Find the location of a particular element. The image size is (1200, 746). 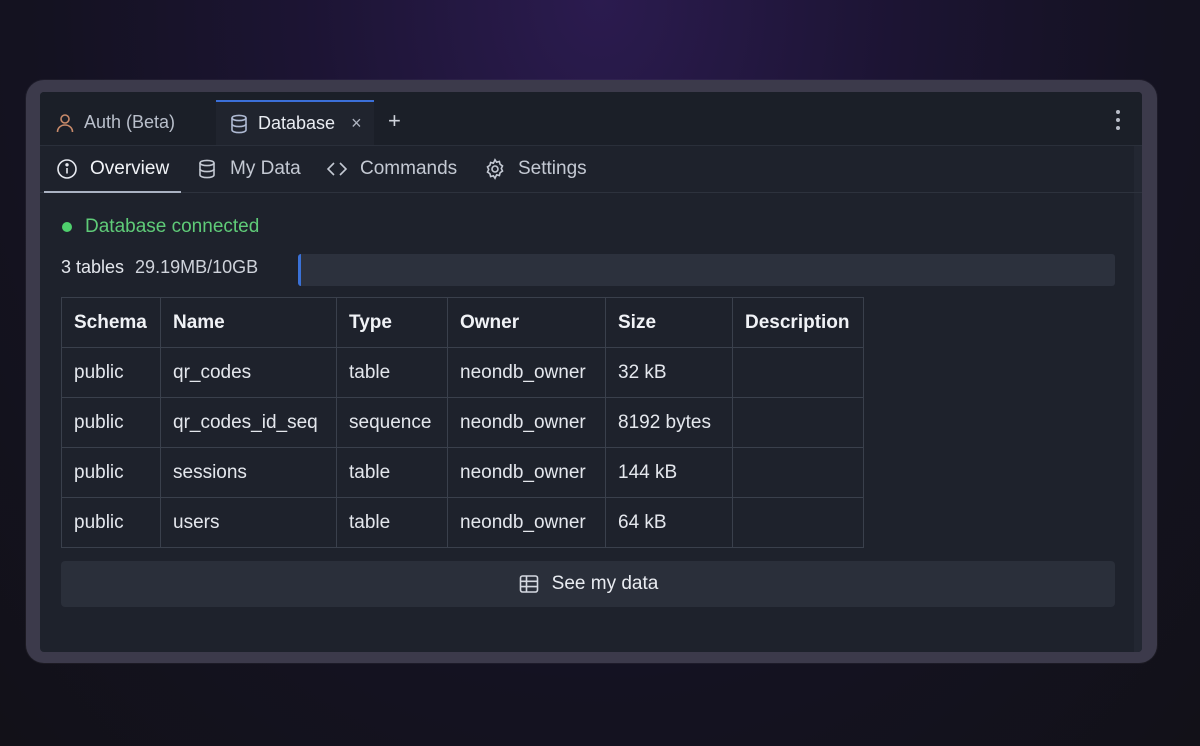

code-icon is located at coordinates (337, 169).